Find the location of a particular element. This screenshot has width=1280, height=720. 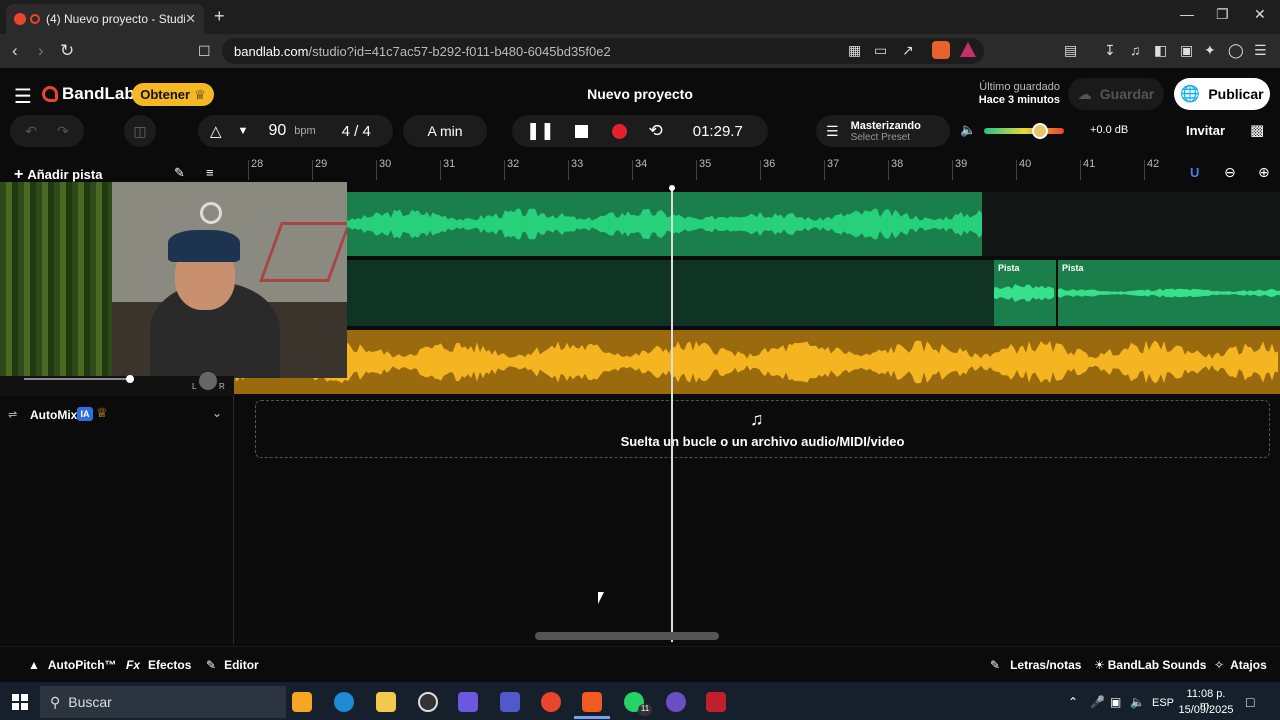

tray-chevron-icon: ⌃ is located at coordinates (1073, 702).